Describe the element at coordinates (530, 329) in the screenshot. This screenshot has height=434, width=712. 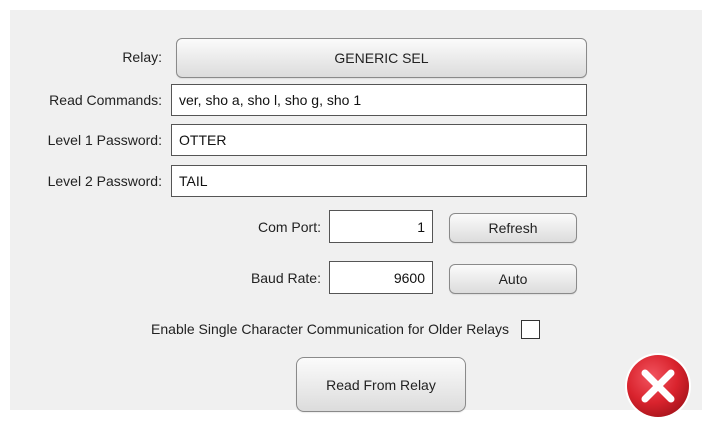
I see `single-char-checkbox` at that location.